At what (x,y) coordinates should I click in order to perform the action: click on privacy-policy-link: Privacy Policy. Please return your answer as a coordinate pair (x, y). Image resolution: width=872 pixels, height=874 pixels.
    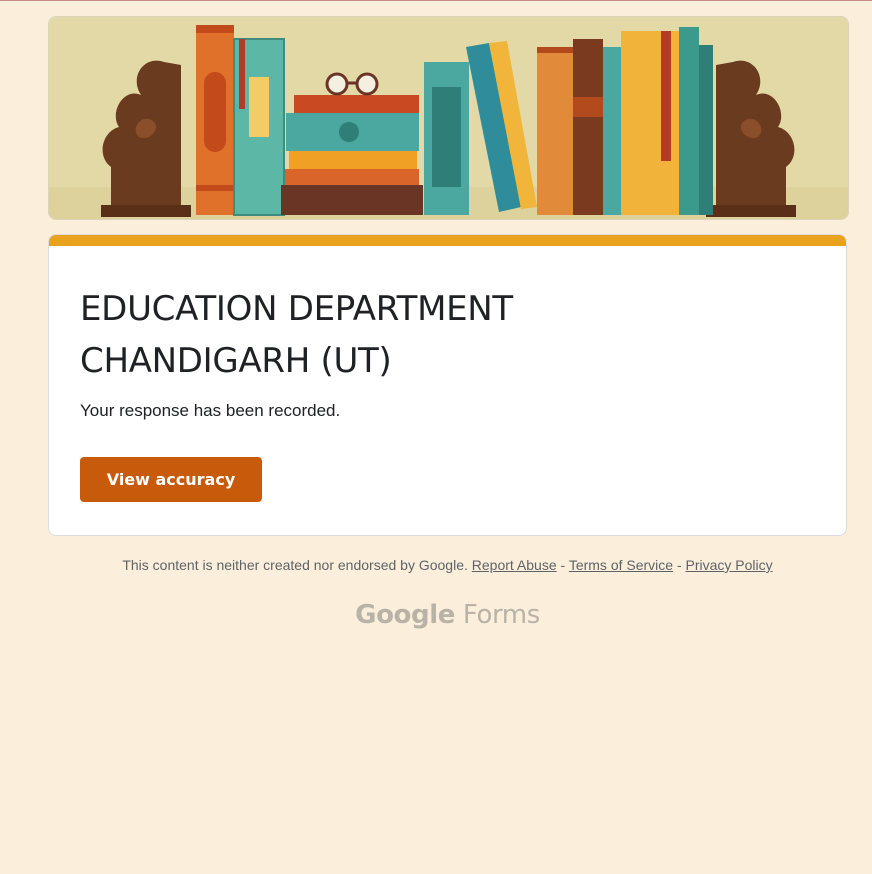
    Looking at the image, I should click on (729, 565).